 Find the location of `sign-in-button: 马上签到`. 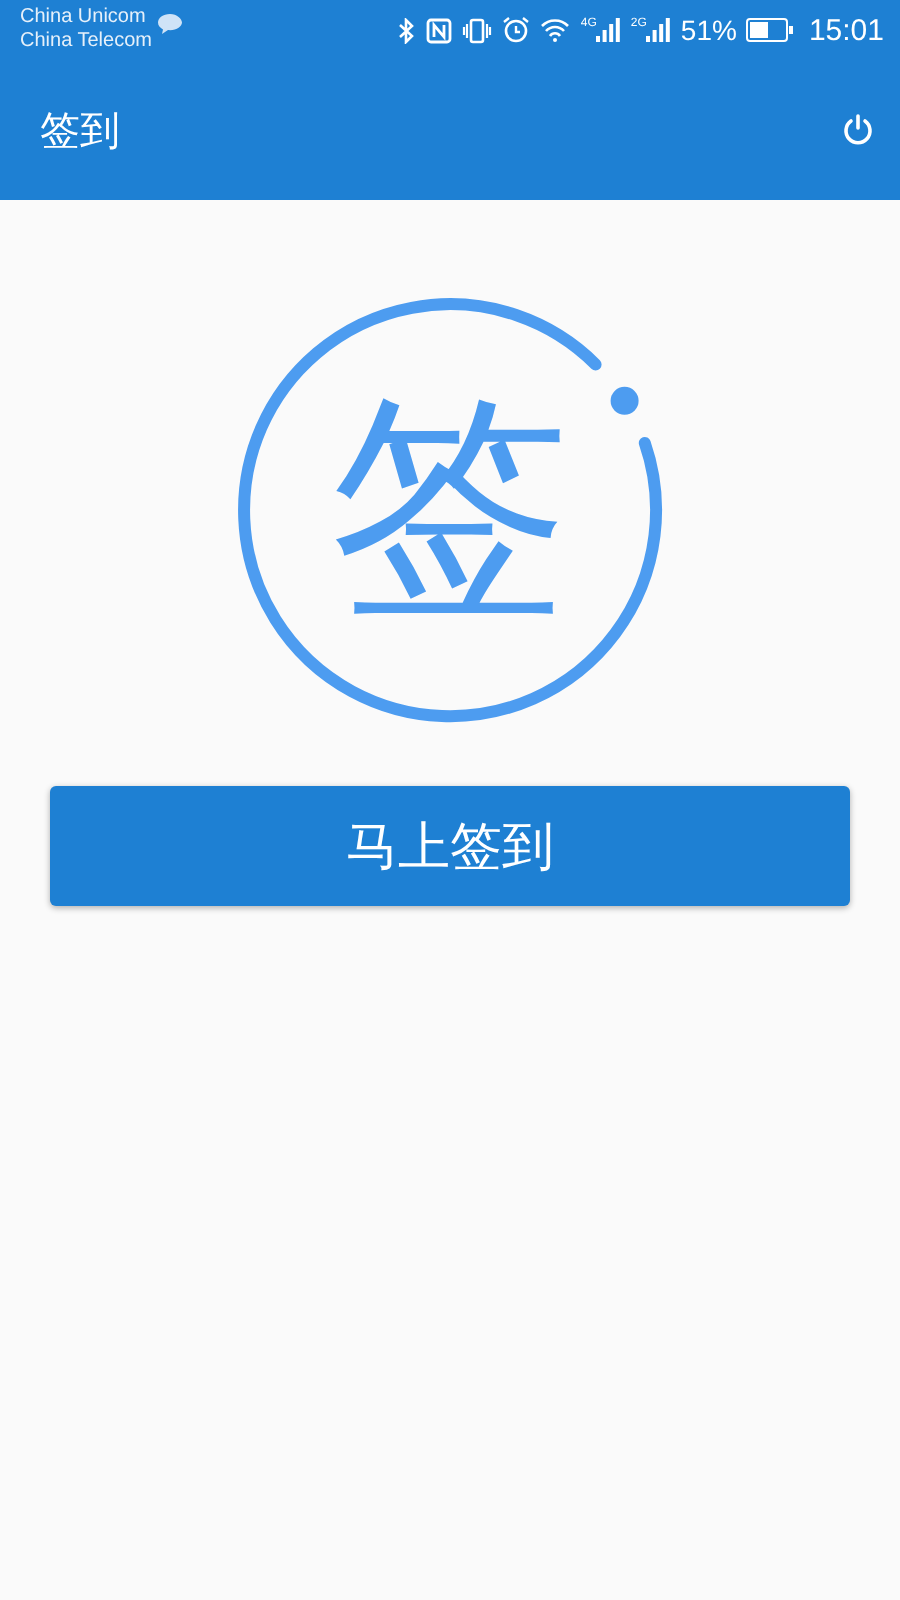

sign-in-button: 马上签到 is located at coordinates (450, 846).